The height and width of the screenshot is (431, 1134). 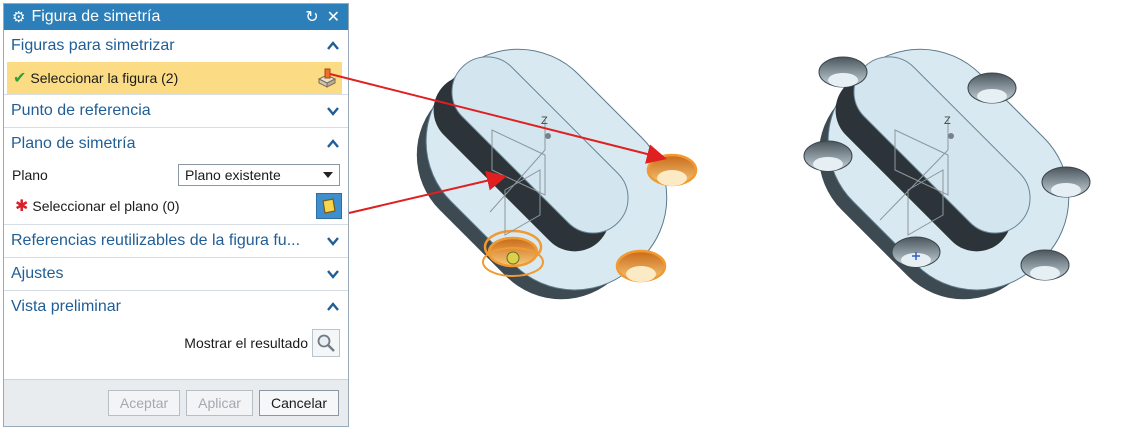 What do you see at coordinates (557, 174) in the screenshot?
I see `part-preview-left: Z` at bounding box center [557, 174].